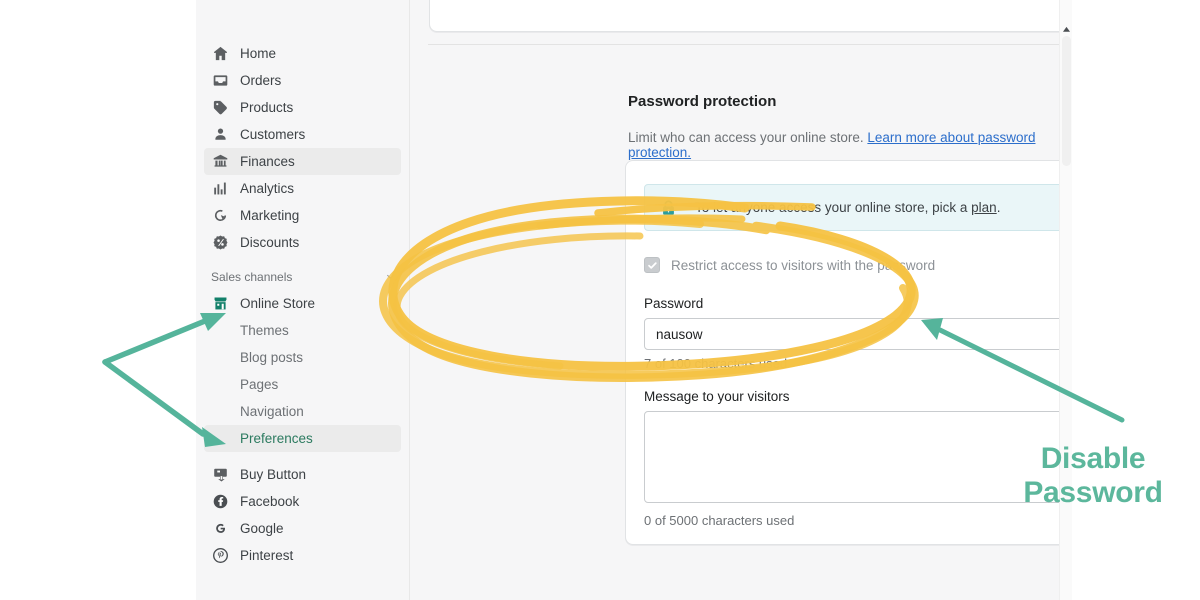 This screenshot has height=600, width=1200. What do you see at coordinates (220, 189) in the screenshot?
I see `analytics-bars-icon` at bounding box center [220, 189].